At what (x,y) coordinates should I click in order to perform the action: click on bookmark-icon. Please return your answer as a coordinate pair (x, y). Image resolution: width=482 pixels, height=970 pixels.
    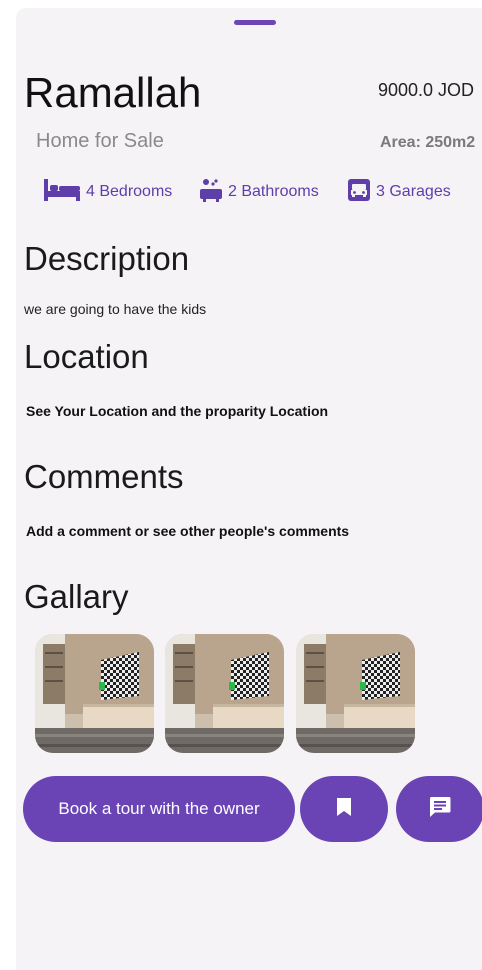
    Looking at the image, I should click on (344, 809).